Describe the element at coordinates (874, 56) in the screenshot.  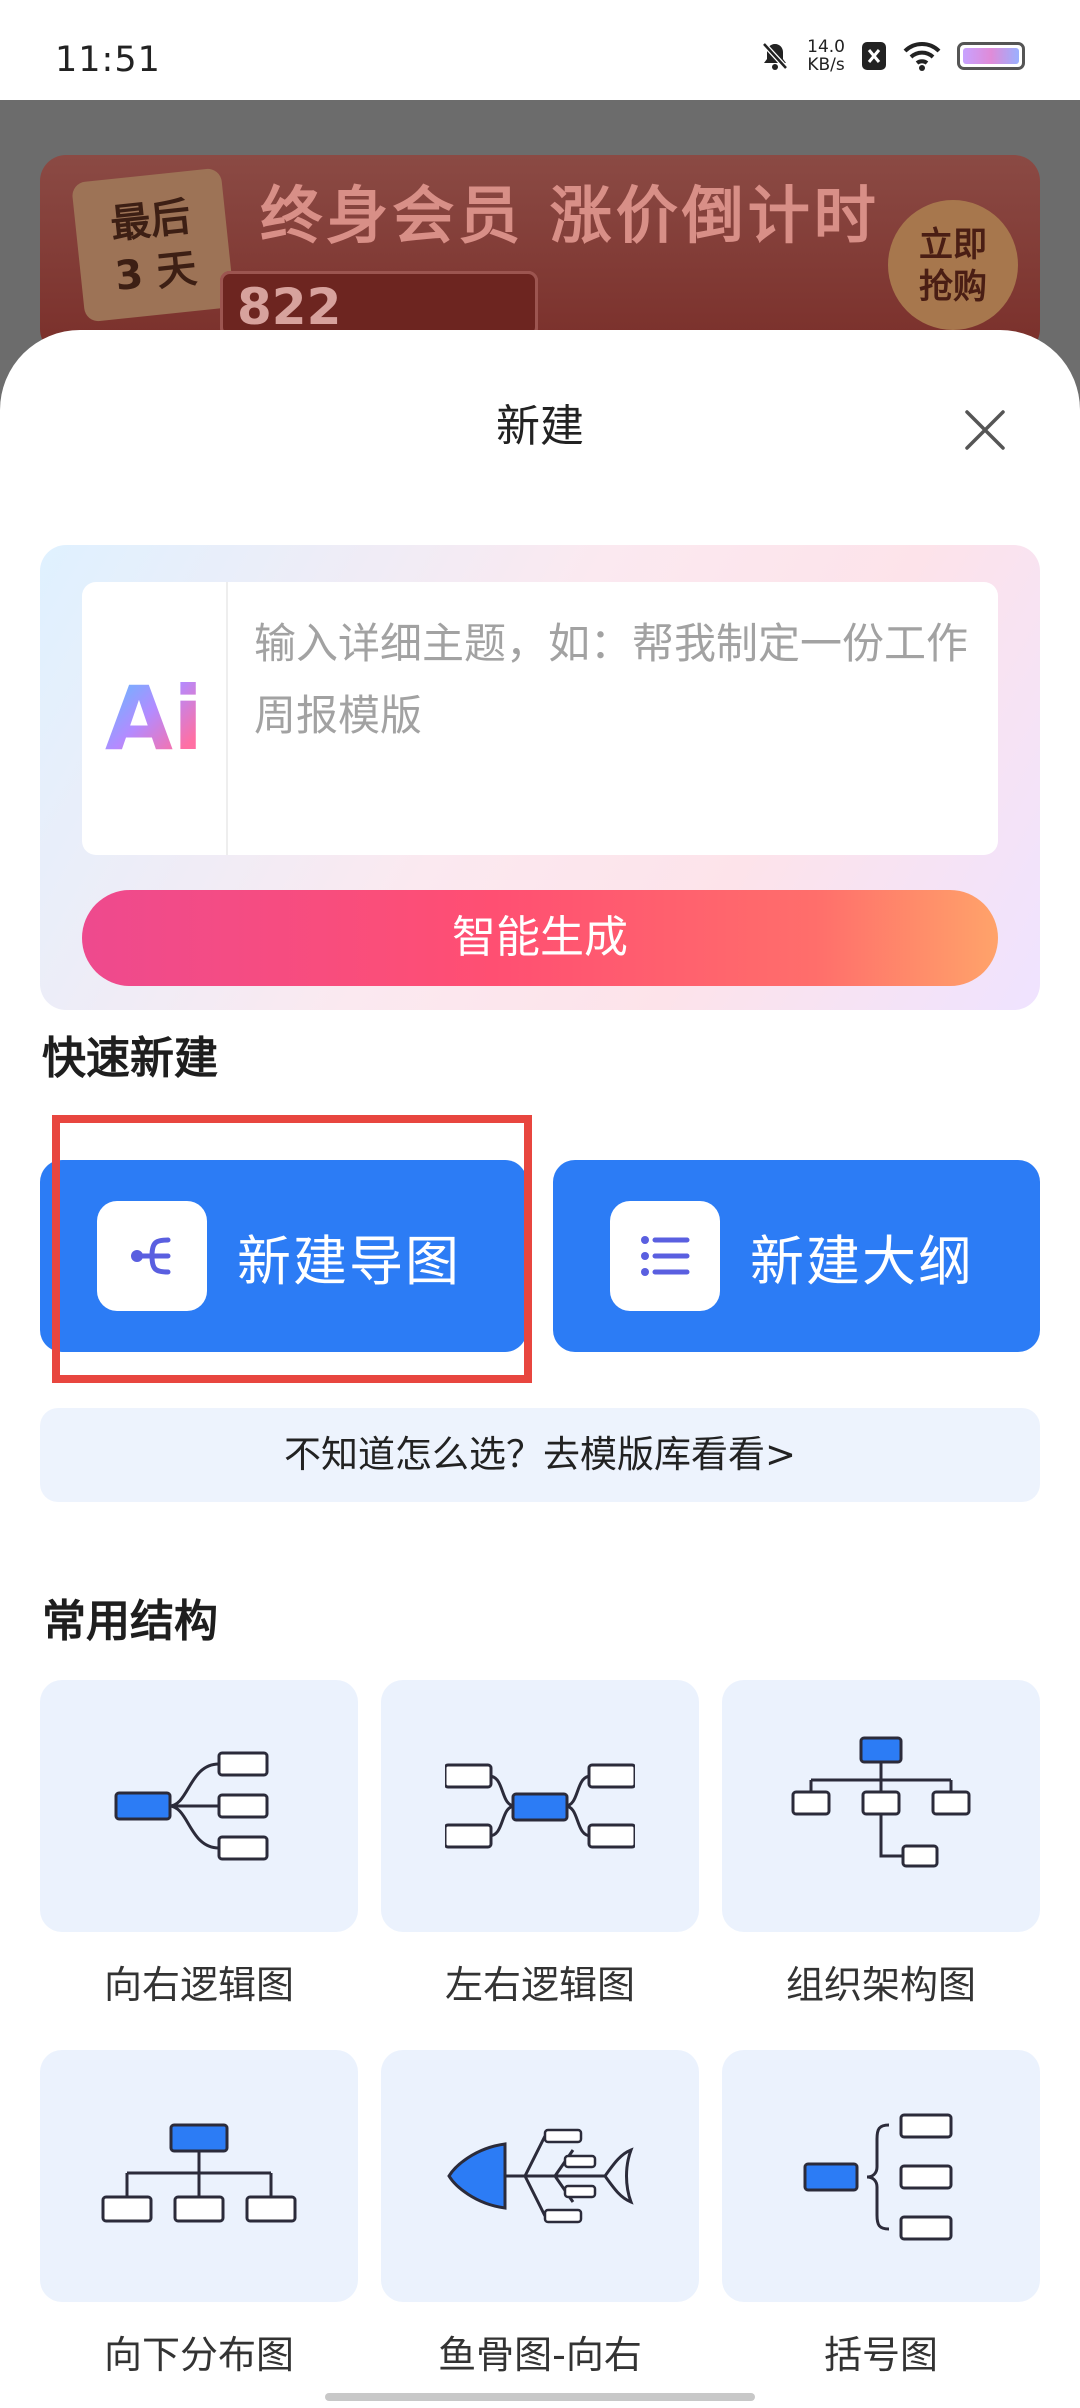
I see `no-sim-icon` at that location.